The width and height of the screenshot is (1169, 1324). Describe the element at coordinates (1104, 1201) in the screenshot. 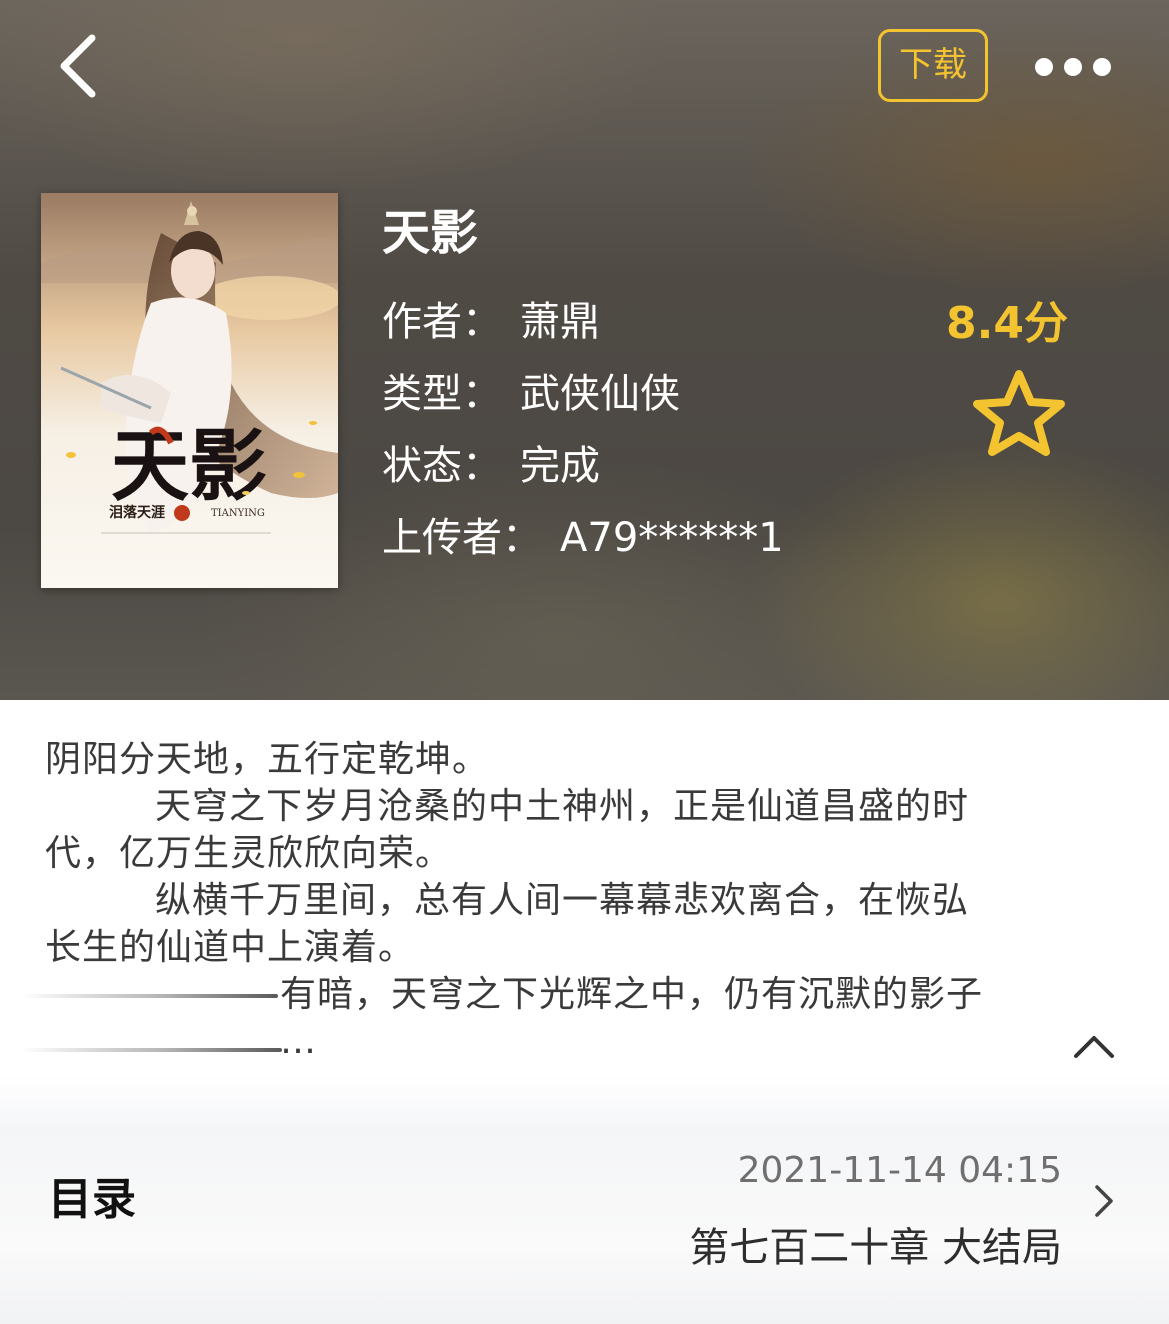

I see `chevron-right-icon` at that location.